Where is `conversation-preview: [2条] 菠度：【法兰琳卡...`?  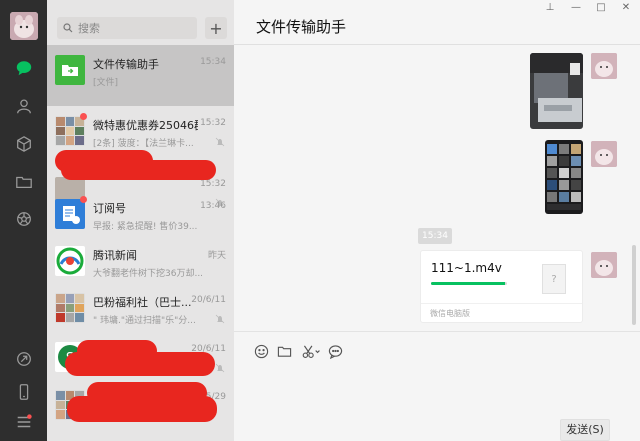 conversation-preview: [2条] 菠度：【法兰琳卡... is located at coordinates (143, 144).